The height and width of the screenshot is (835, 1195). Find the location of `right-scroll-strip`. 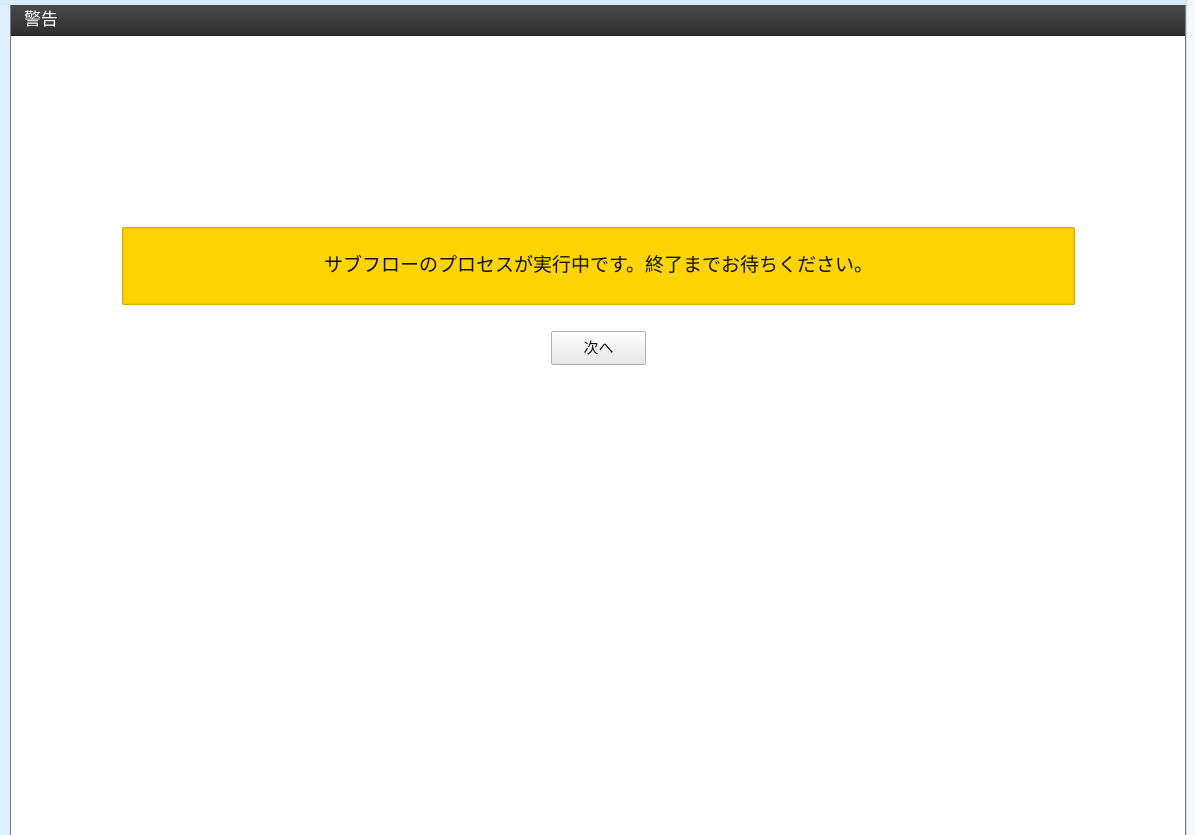

right-scroll-strip is located at coordinates (1190, 417).